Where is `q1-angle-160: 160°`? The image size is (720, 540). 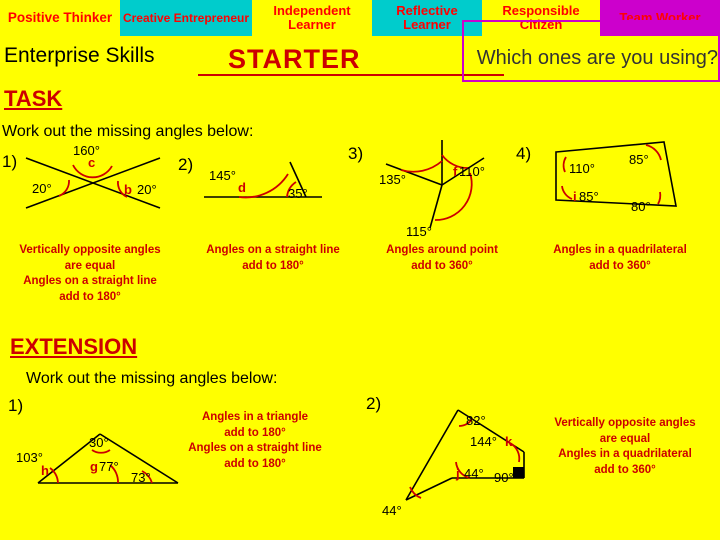 q1-angle-160: 160° is located at coordinates (86, 150).